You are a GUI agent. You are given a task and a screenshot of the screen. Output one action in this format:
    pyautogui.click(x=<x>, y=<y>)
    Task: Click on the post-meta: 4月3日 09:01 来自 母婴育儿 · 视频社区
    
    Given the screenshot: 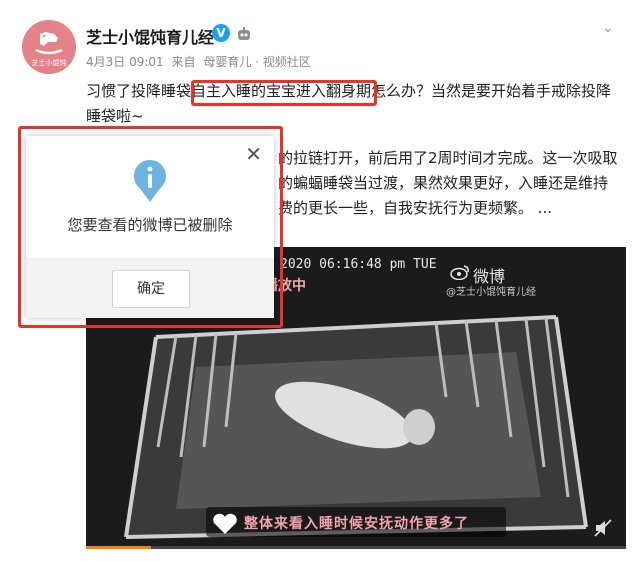 What is the action you would take?
    pyautogui.click(x=200, y=61)
    